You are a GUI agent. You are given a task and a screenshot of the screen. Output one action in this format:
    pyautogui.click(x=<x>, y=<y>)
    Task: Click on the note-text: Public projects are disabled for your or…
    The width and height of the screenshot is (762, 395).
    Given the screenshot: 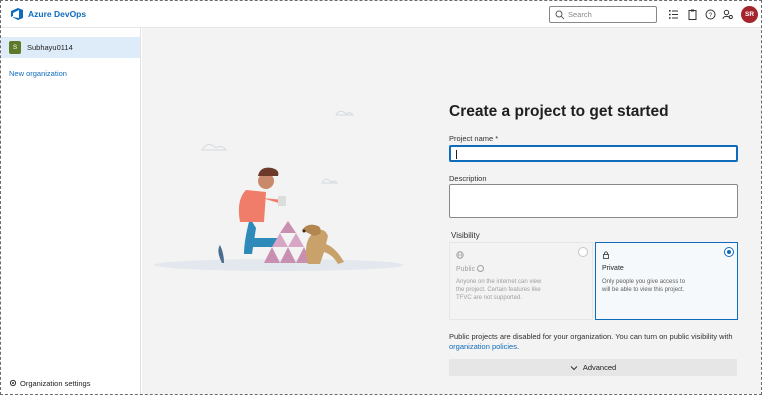 What is the action you would take?
    pyautogui.click(x=591, y=336)
    